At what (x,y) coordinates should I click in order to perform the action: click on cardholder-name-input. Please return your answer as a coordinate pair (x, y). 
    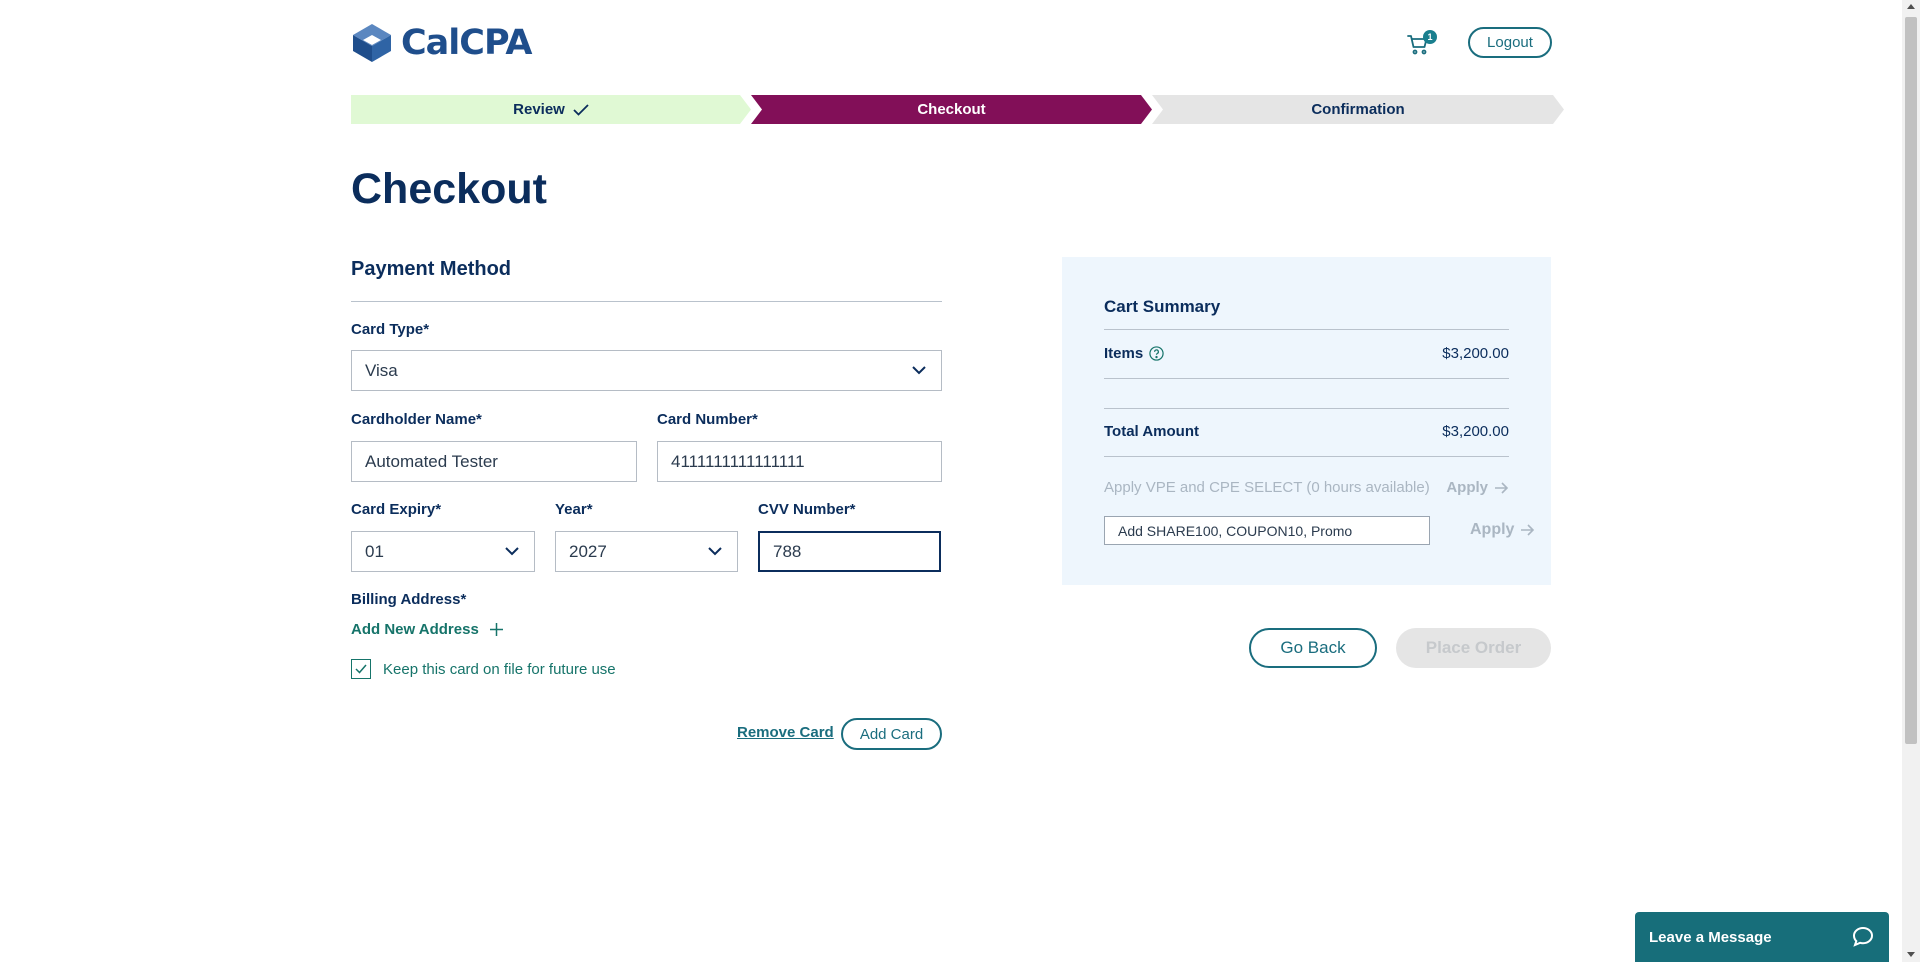
    Looking at the image, I should click on (500, 461).